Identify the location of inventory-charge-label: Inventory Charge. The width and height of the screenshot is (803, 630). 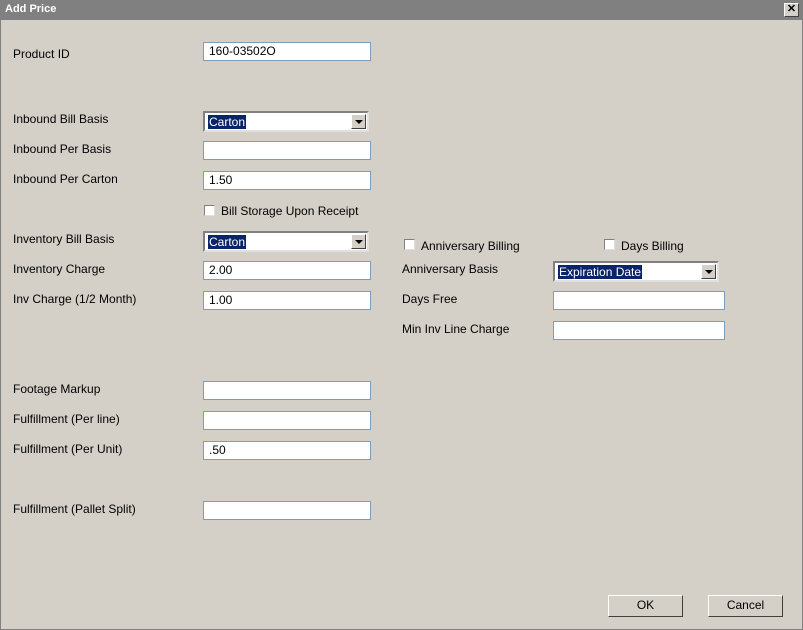
(59, 269).